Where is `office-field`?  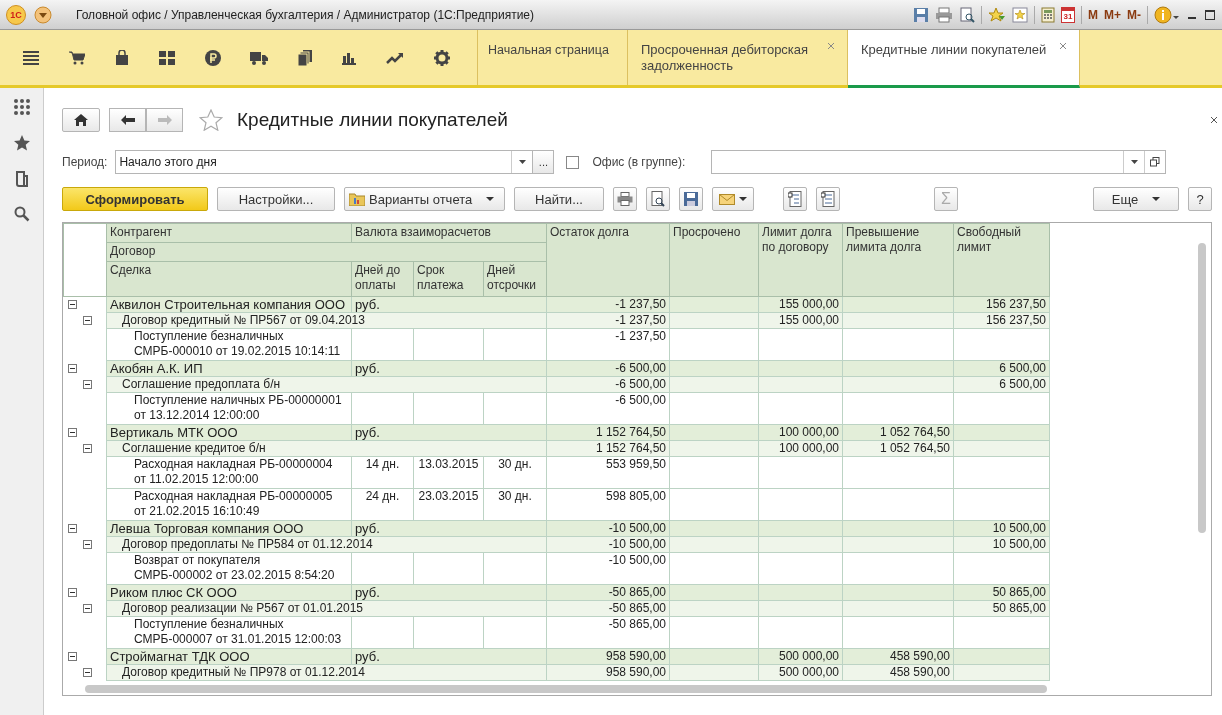
office-field is located at coordinates (939, 162).